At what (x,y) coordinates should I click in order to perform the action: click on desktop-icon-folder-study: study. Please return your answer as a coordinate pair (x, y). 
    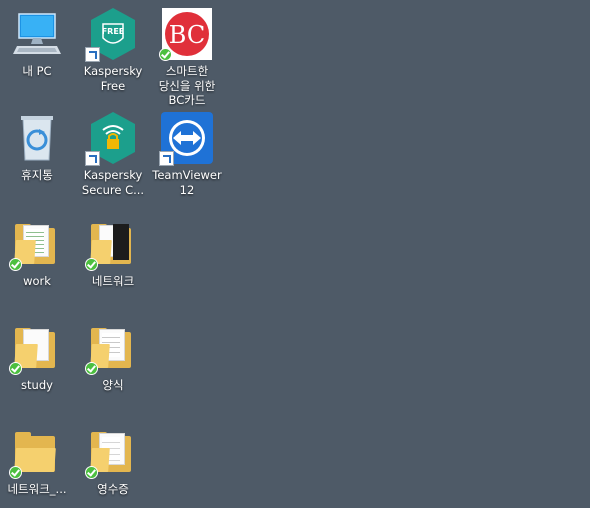
    Looking at the image, I should click on (37, 357).